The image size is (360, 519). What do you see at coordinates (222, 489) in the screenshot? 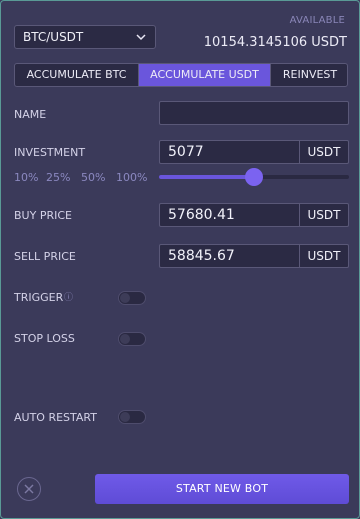
I see `start-new-bot-button: START NEW BOT` at bounding box center [222, 489].